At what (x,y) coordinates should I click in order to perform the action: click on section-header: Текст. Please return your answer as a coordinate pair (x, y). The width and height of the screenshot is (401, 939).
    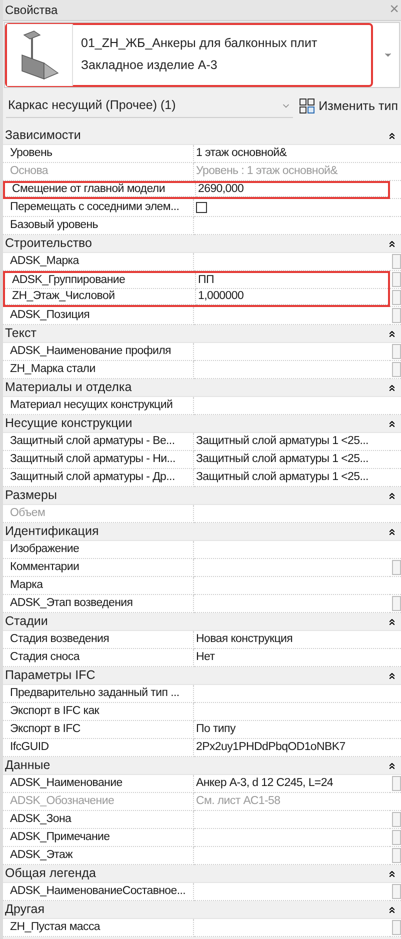
    Looking at the image, I should click on (20, 333).